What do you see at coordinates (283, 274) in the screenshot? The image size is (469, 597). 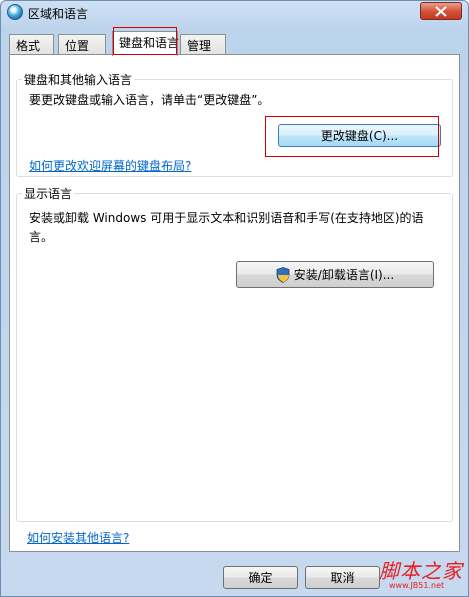 I see `shield-icon` at bounding box center [283, 274].